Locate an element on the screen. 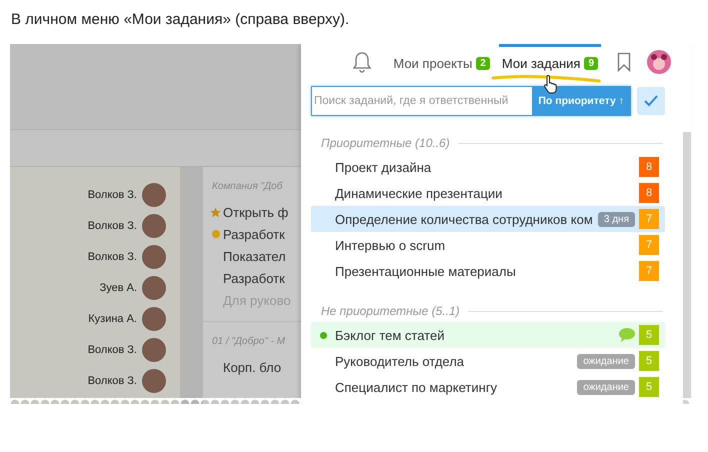 The image size is (708, 452). task-title: Открыть ф is located at coordinates (255, 212).